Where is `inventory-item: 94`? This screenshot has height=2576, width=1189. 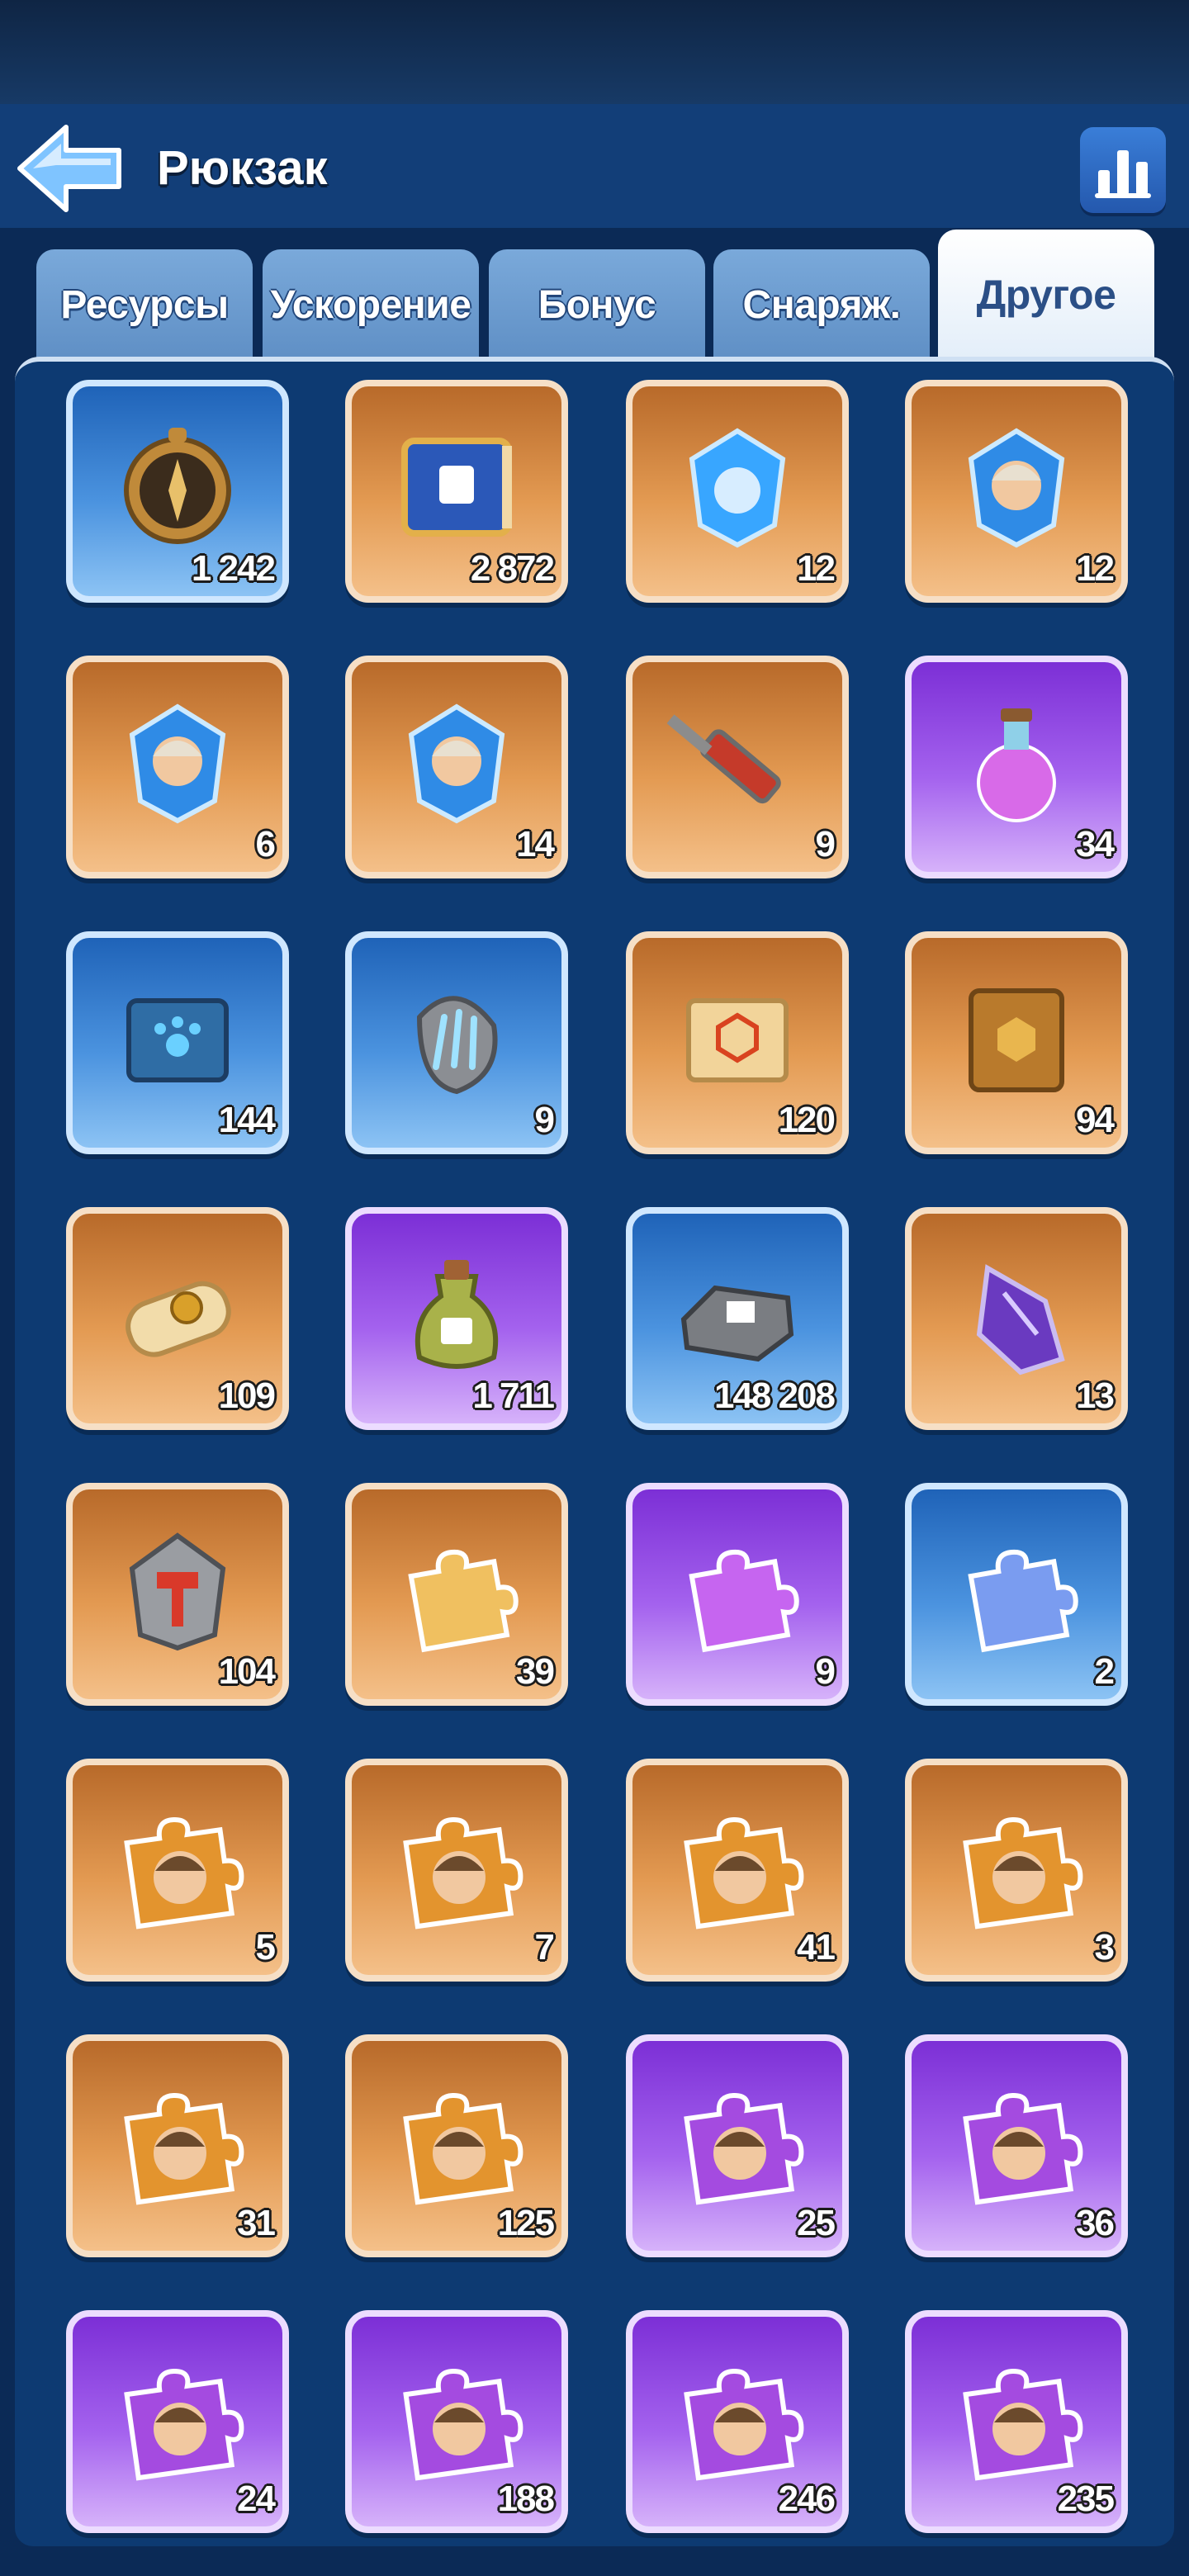 inventory-item: 94 is located at coordinates (1016, 1042).